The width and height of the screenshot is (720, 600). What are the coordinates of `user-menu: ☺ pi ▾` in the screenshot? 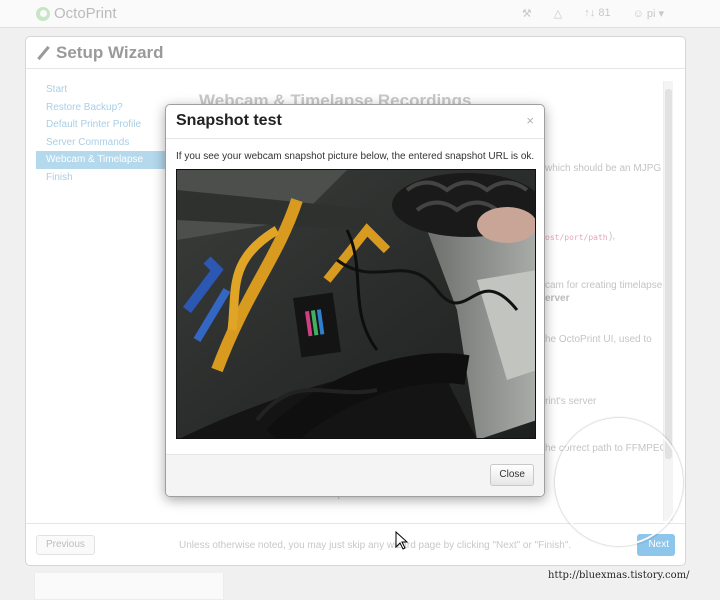 It's located at (648, 13).